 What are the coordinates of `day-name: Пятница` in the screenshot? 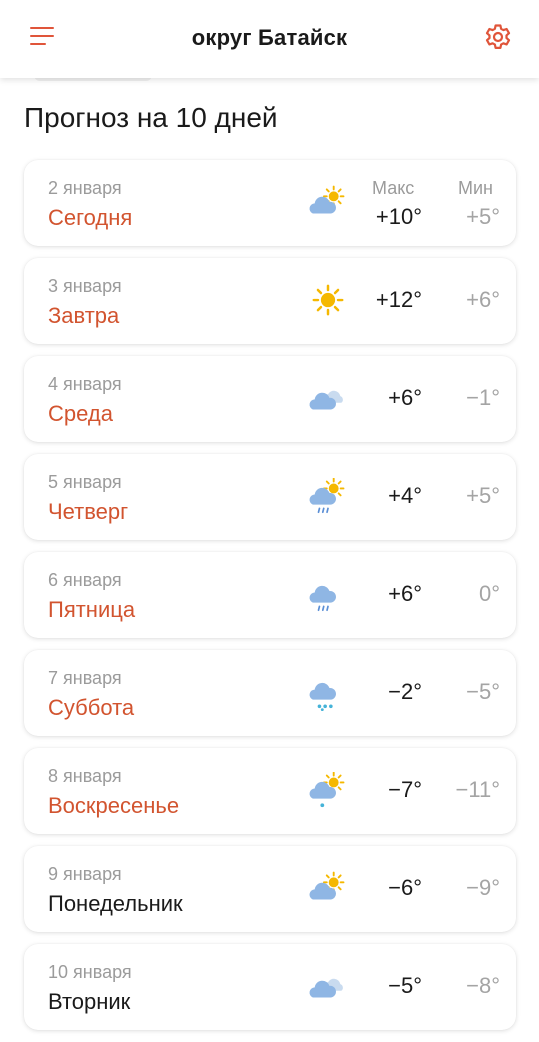 It's located at (92, 609).